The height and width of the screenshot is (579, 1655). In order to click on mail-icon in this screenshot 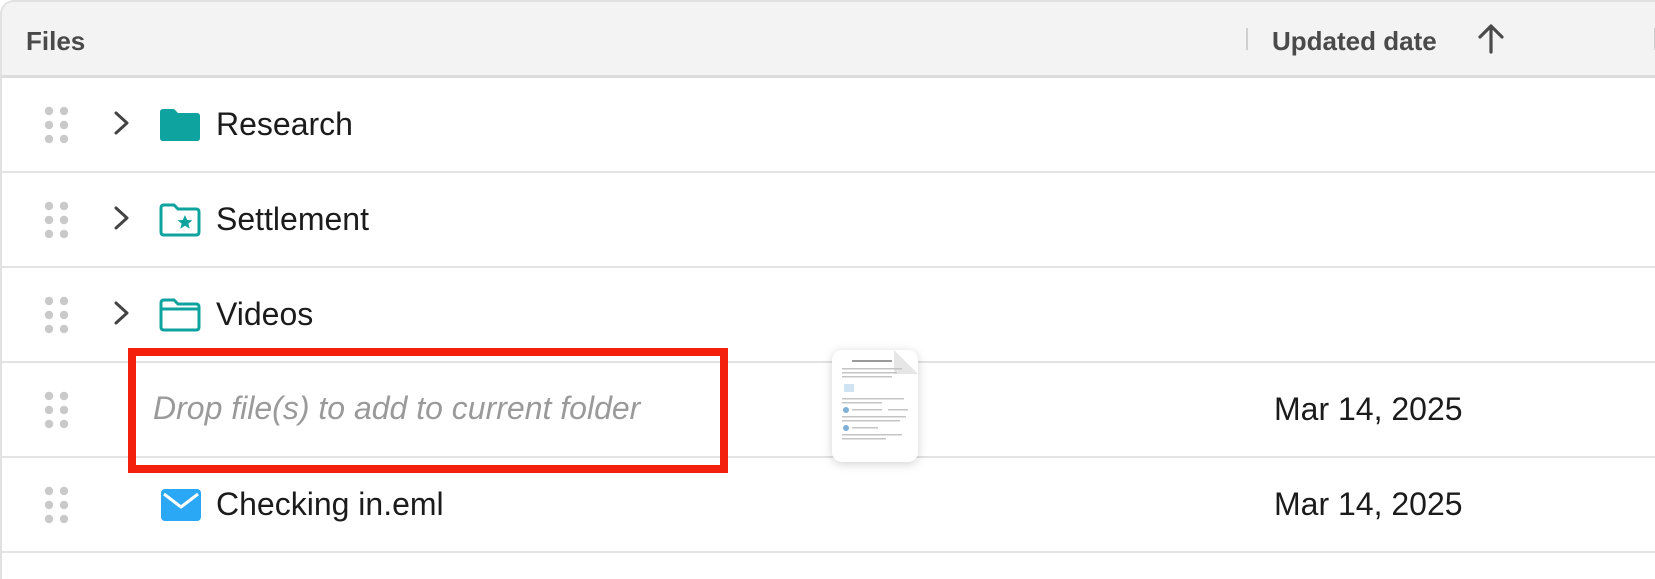, I will do `click(182, 505)`.